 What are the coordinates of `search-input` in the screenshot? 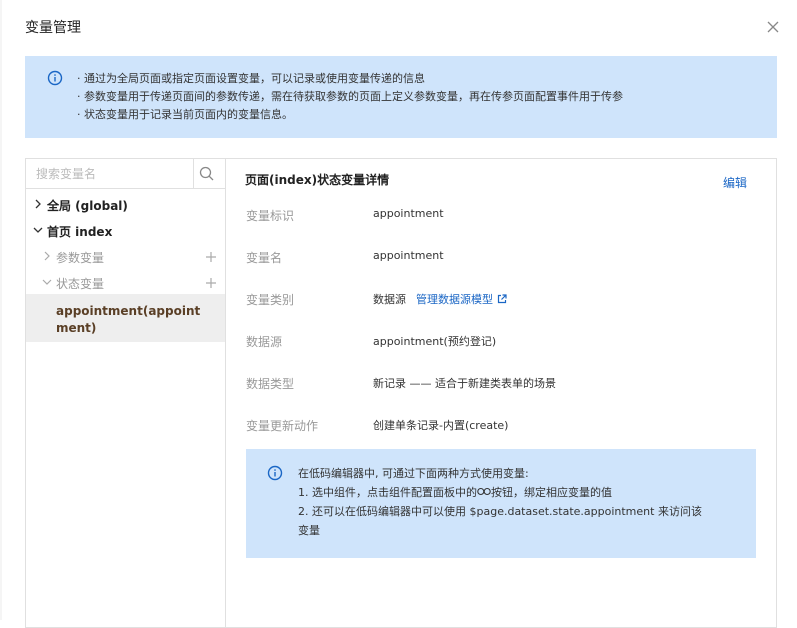 It's located at (110, 173).